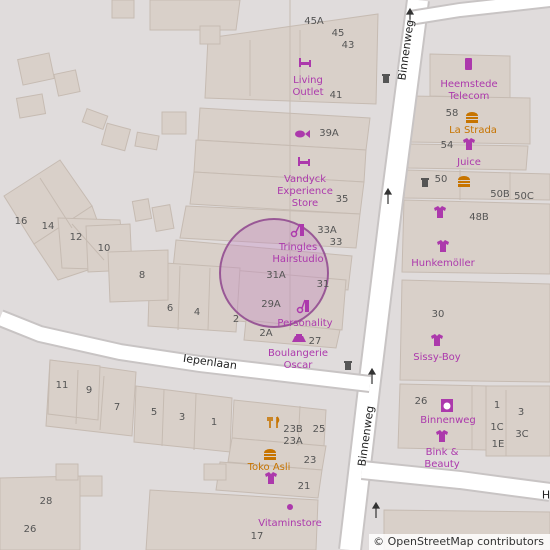 The height and width of the screenshot is (550, 550). Describe the element at coordinates (468, 64) in the screenshot. I see `mobile-phone-icon` at that location.